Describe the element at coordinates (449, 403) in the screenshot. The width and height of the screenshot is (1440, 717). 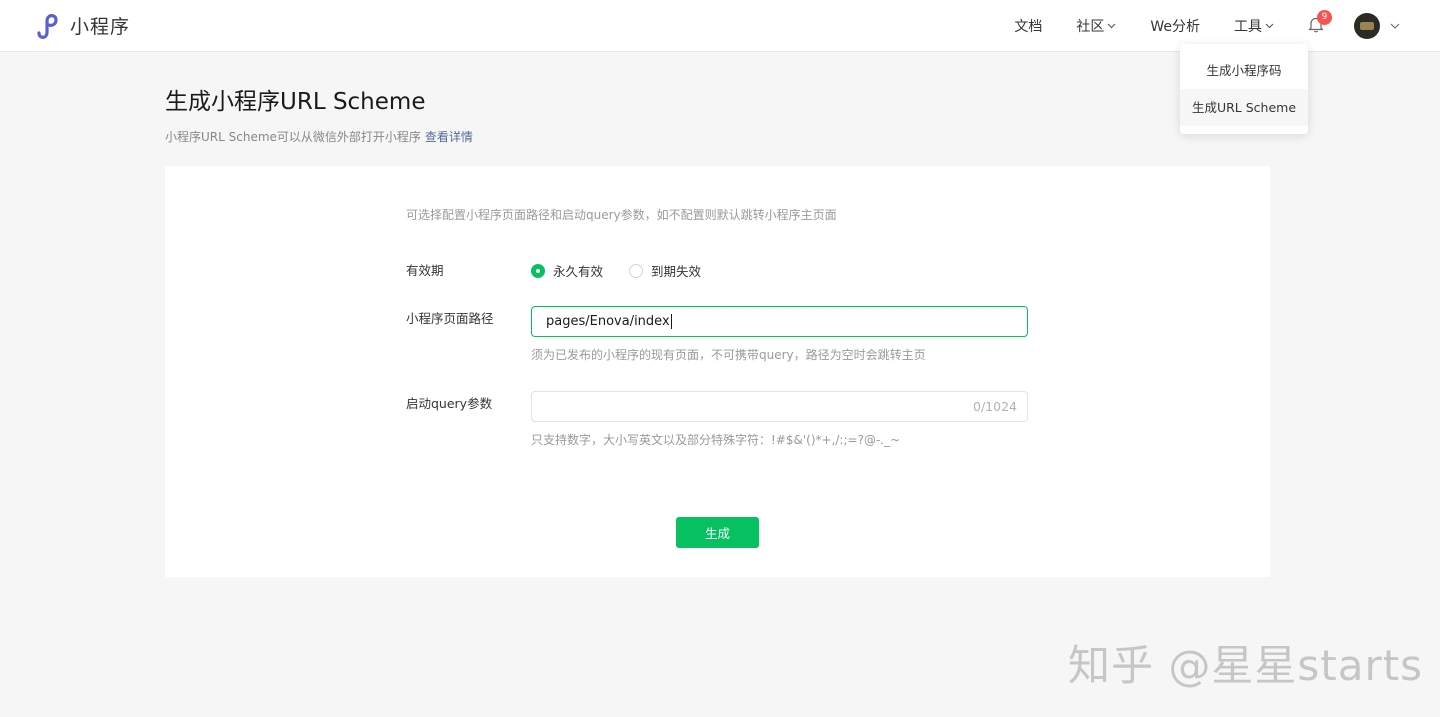
I see `query-label: 启动query参数` at that location.